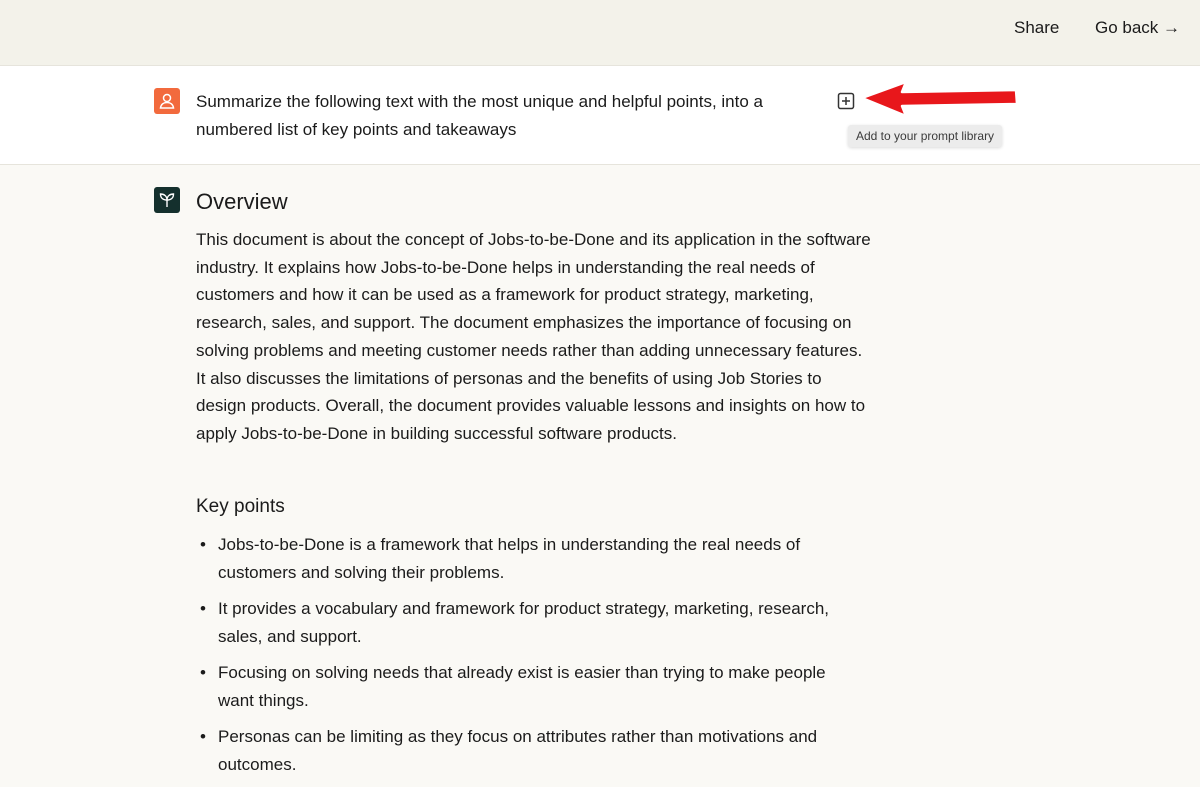 Image resolution: width=1200 pixels, height=787 pixels. What do you see at coordinates (939, 99) in the screenshot?
I see `annotation-arrow-icon` at bounding box center [939, 99].